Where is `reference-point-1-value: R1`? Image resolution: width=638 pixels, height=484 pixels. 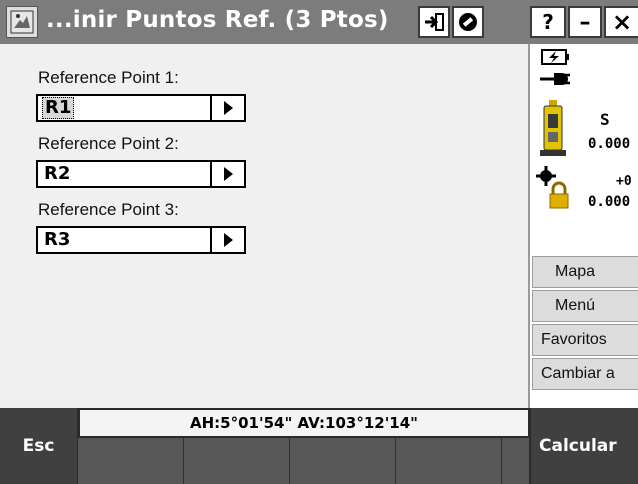 reference-point-1-value: R1 is located at coordinates (58, 108).